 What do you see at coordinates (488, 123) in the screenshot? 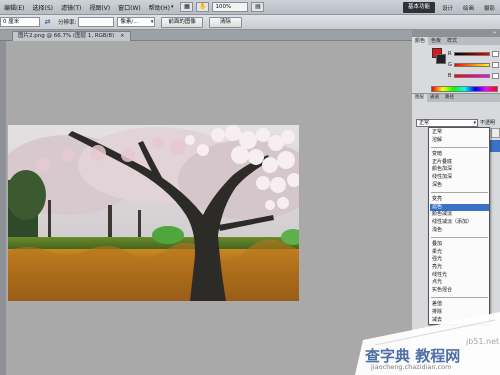
I see `opacity-label: 不透明` at bounding box center [488, 123].